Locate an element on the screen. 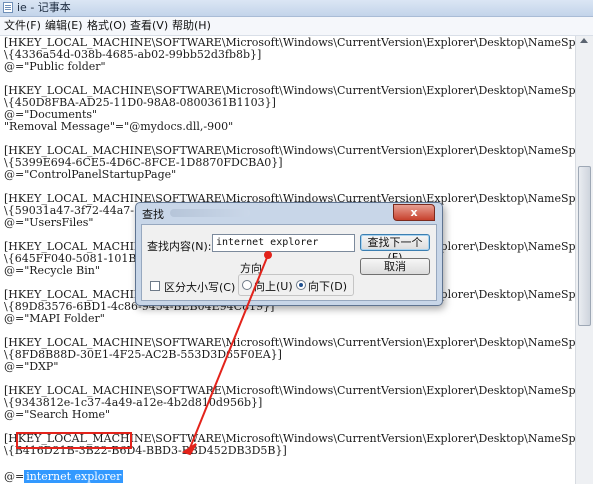  menu-file: 文件(F) is located at coordinates (22, 26).